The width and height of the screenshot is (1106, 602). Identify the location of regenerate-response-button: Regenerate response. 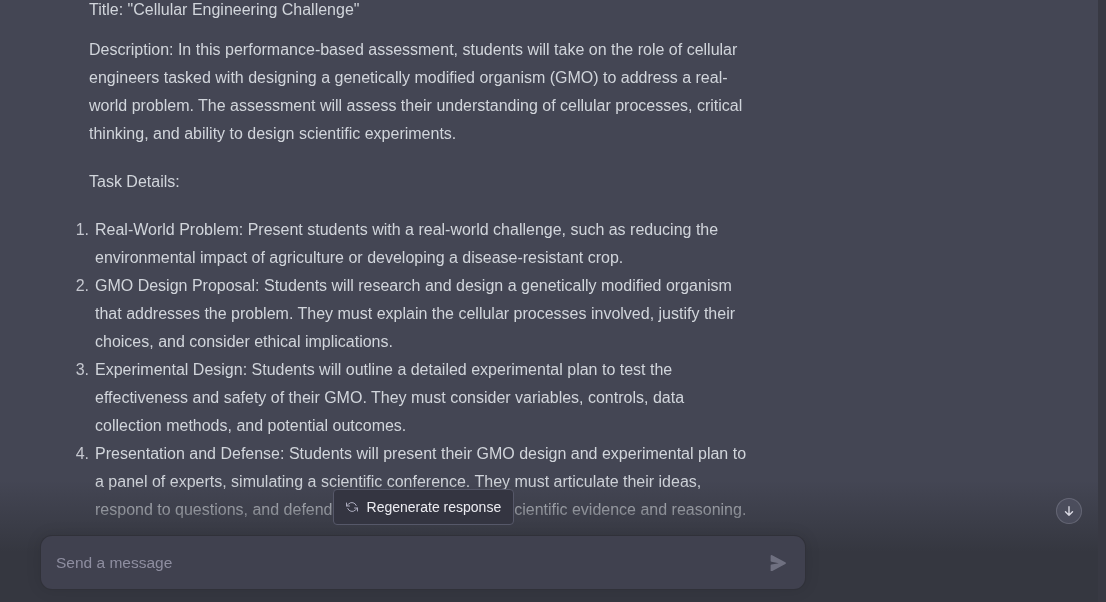
(423, 507).